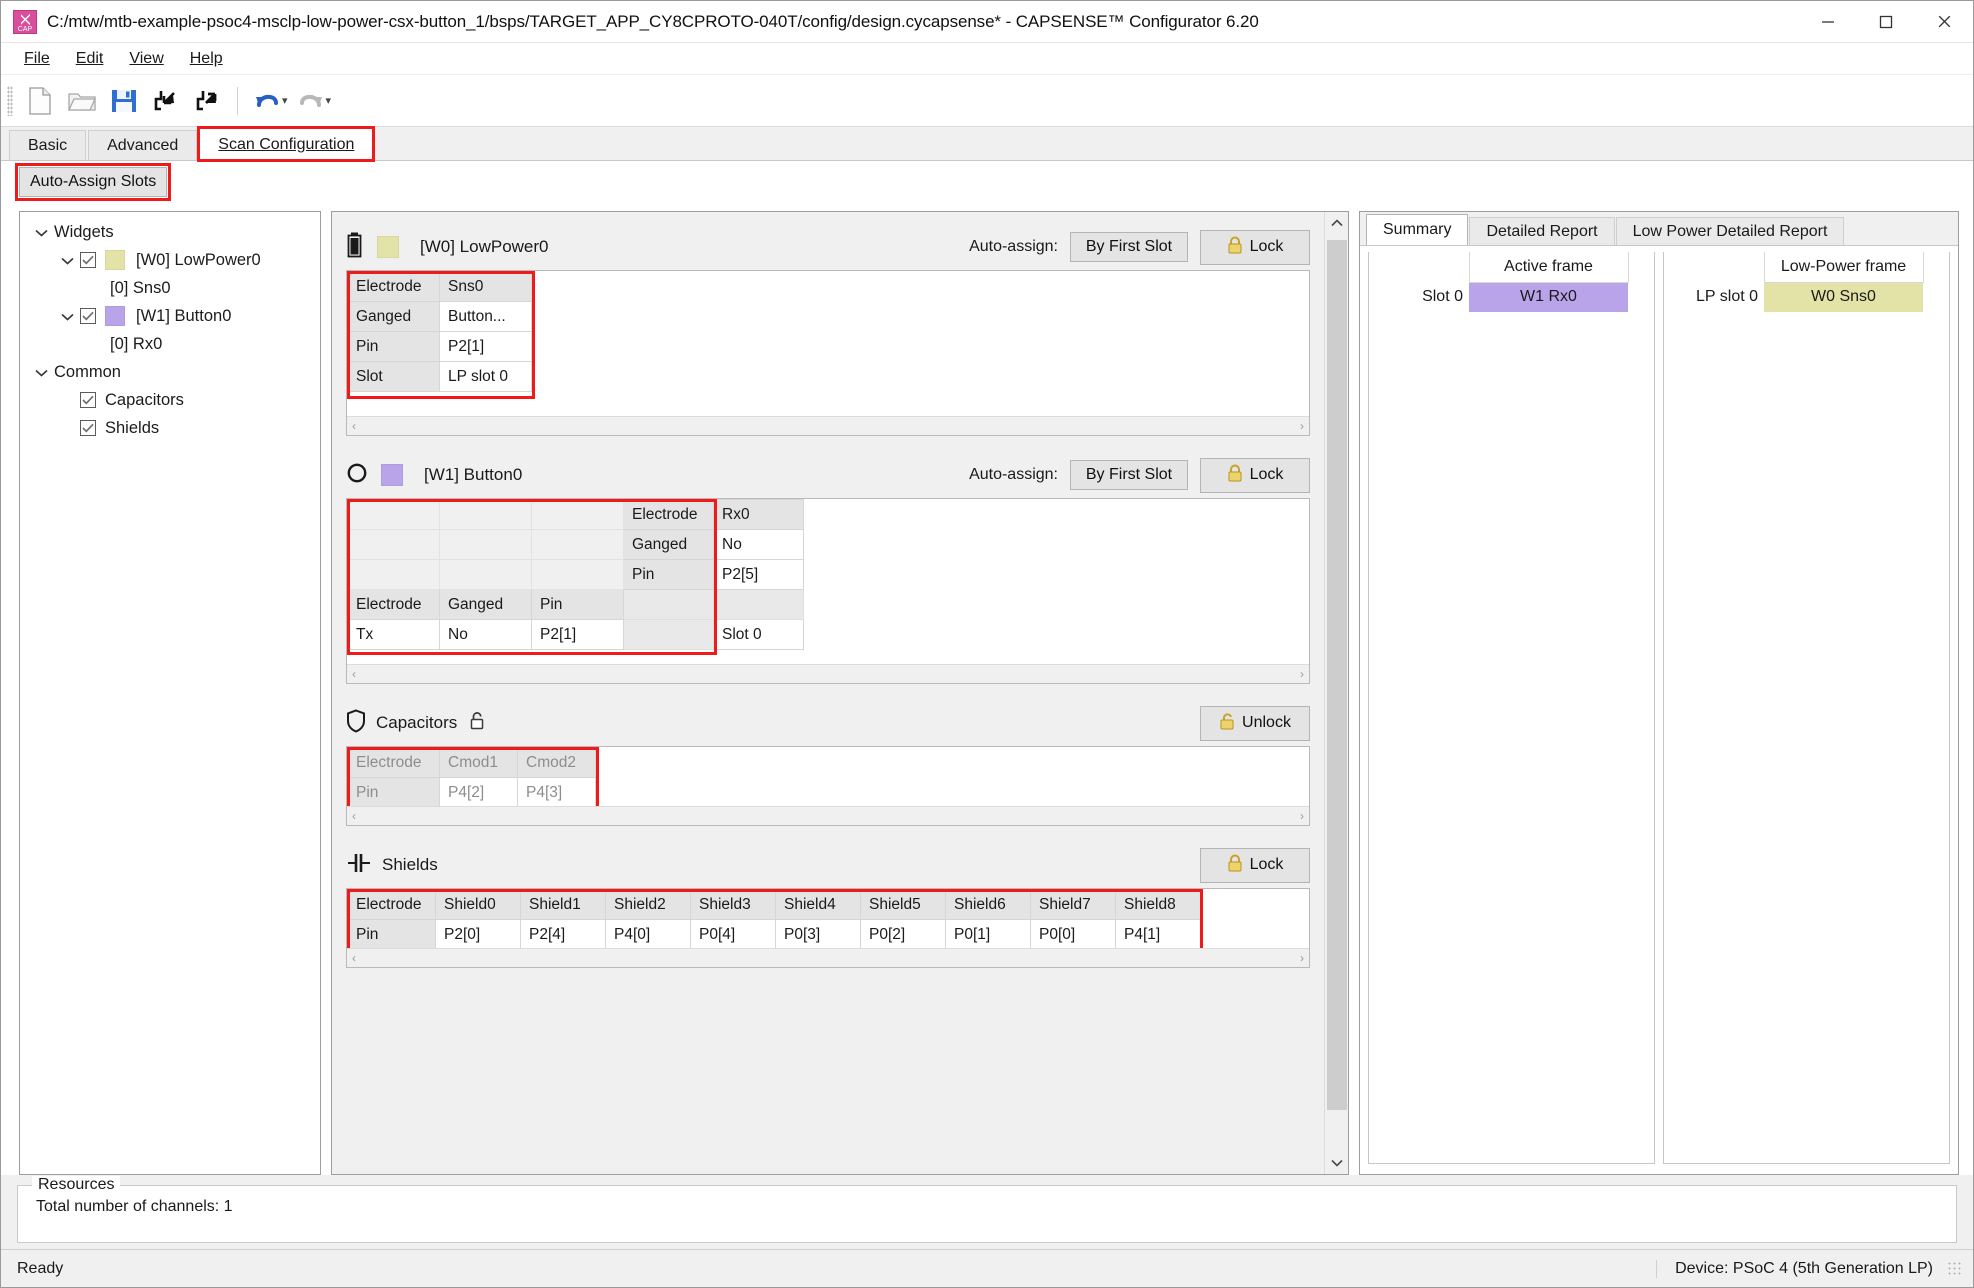 Image resolution: width=1974 pixels, height=1288 pixels. I want to click on tree-node-w0-lowpower0: [W0] LowPower0, so click(170, 260).